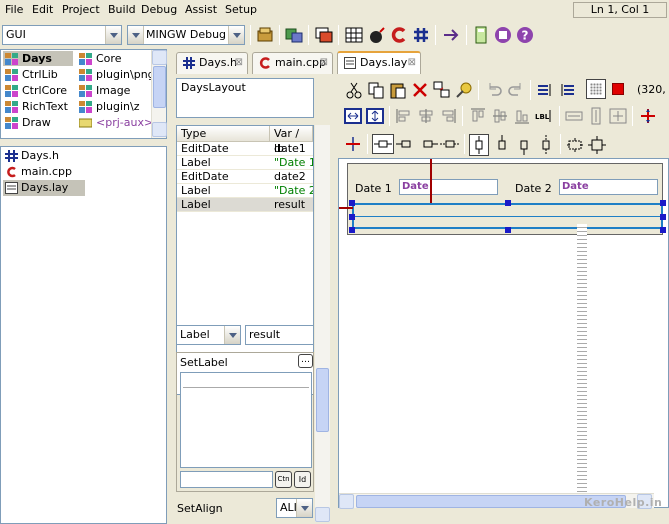  I want to click on widget-type-combo: Label, so click(208, 335).